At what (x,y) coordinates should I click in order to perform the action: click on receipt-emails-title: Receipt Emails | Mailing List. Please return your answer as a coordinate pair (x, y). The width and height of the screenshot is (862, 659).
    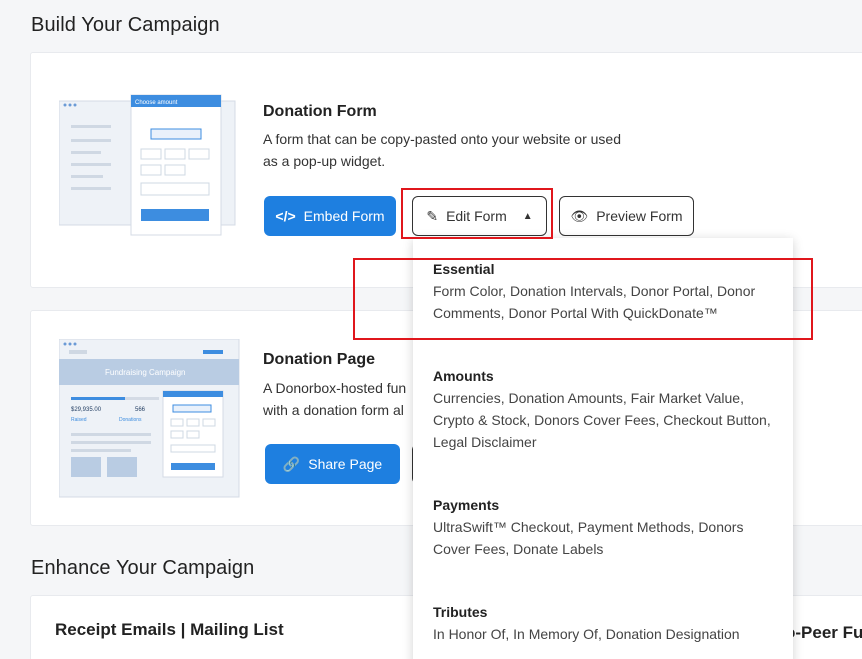
    Looking at the image, I should click on (169, 629).